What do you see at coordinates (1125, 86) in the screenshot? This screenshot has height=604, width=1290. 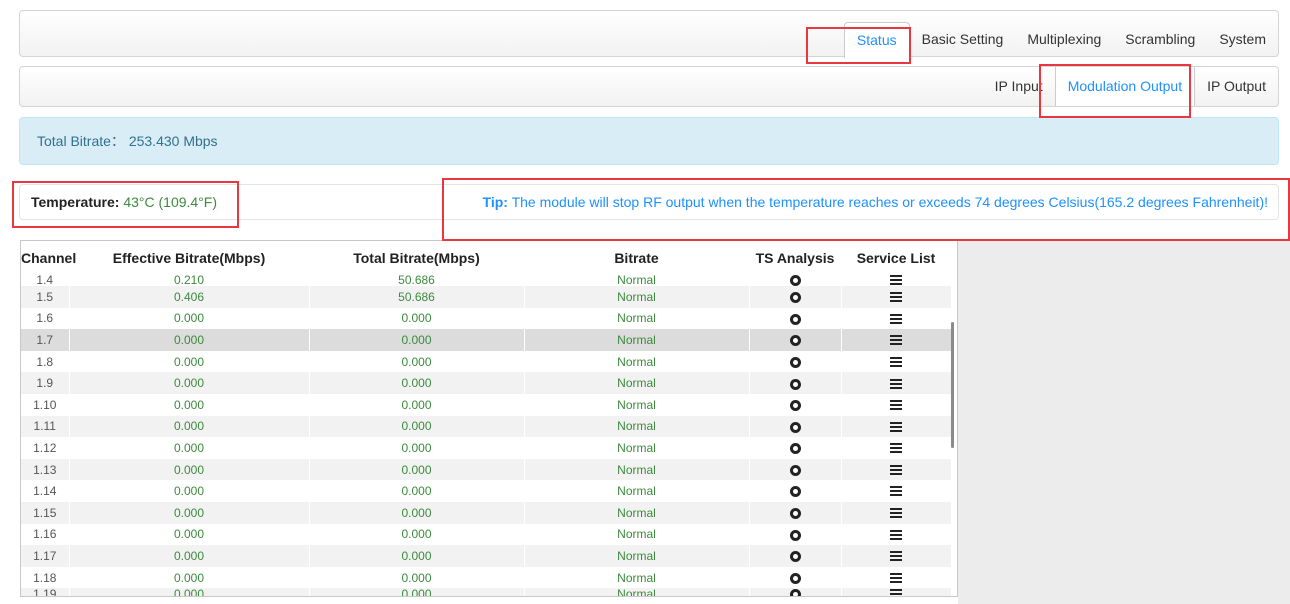 I see `tab-modulation-output: Modulation Output` at bounding box center [1125, 86].